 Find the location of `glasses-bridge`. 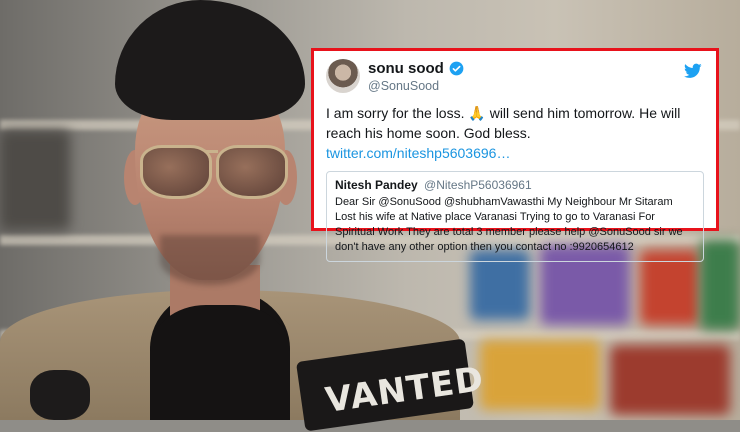

glasses-bridge is located at coordinates (212, 151).